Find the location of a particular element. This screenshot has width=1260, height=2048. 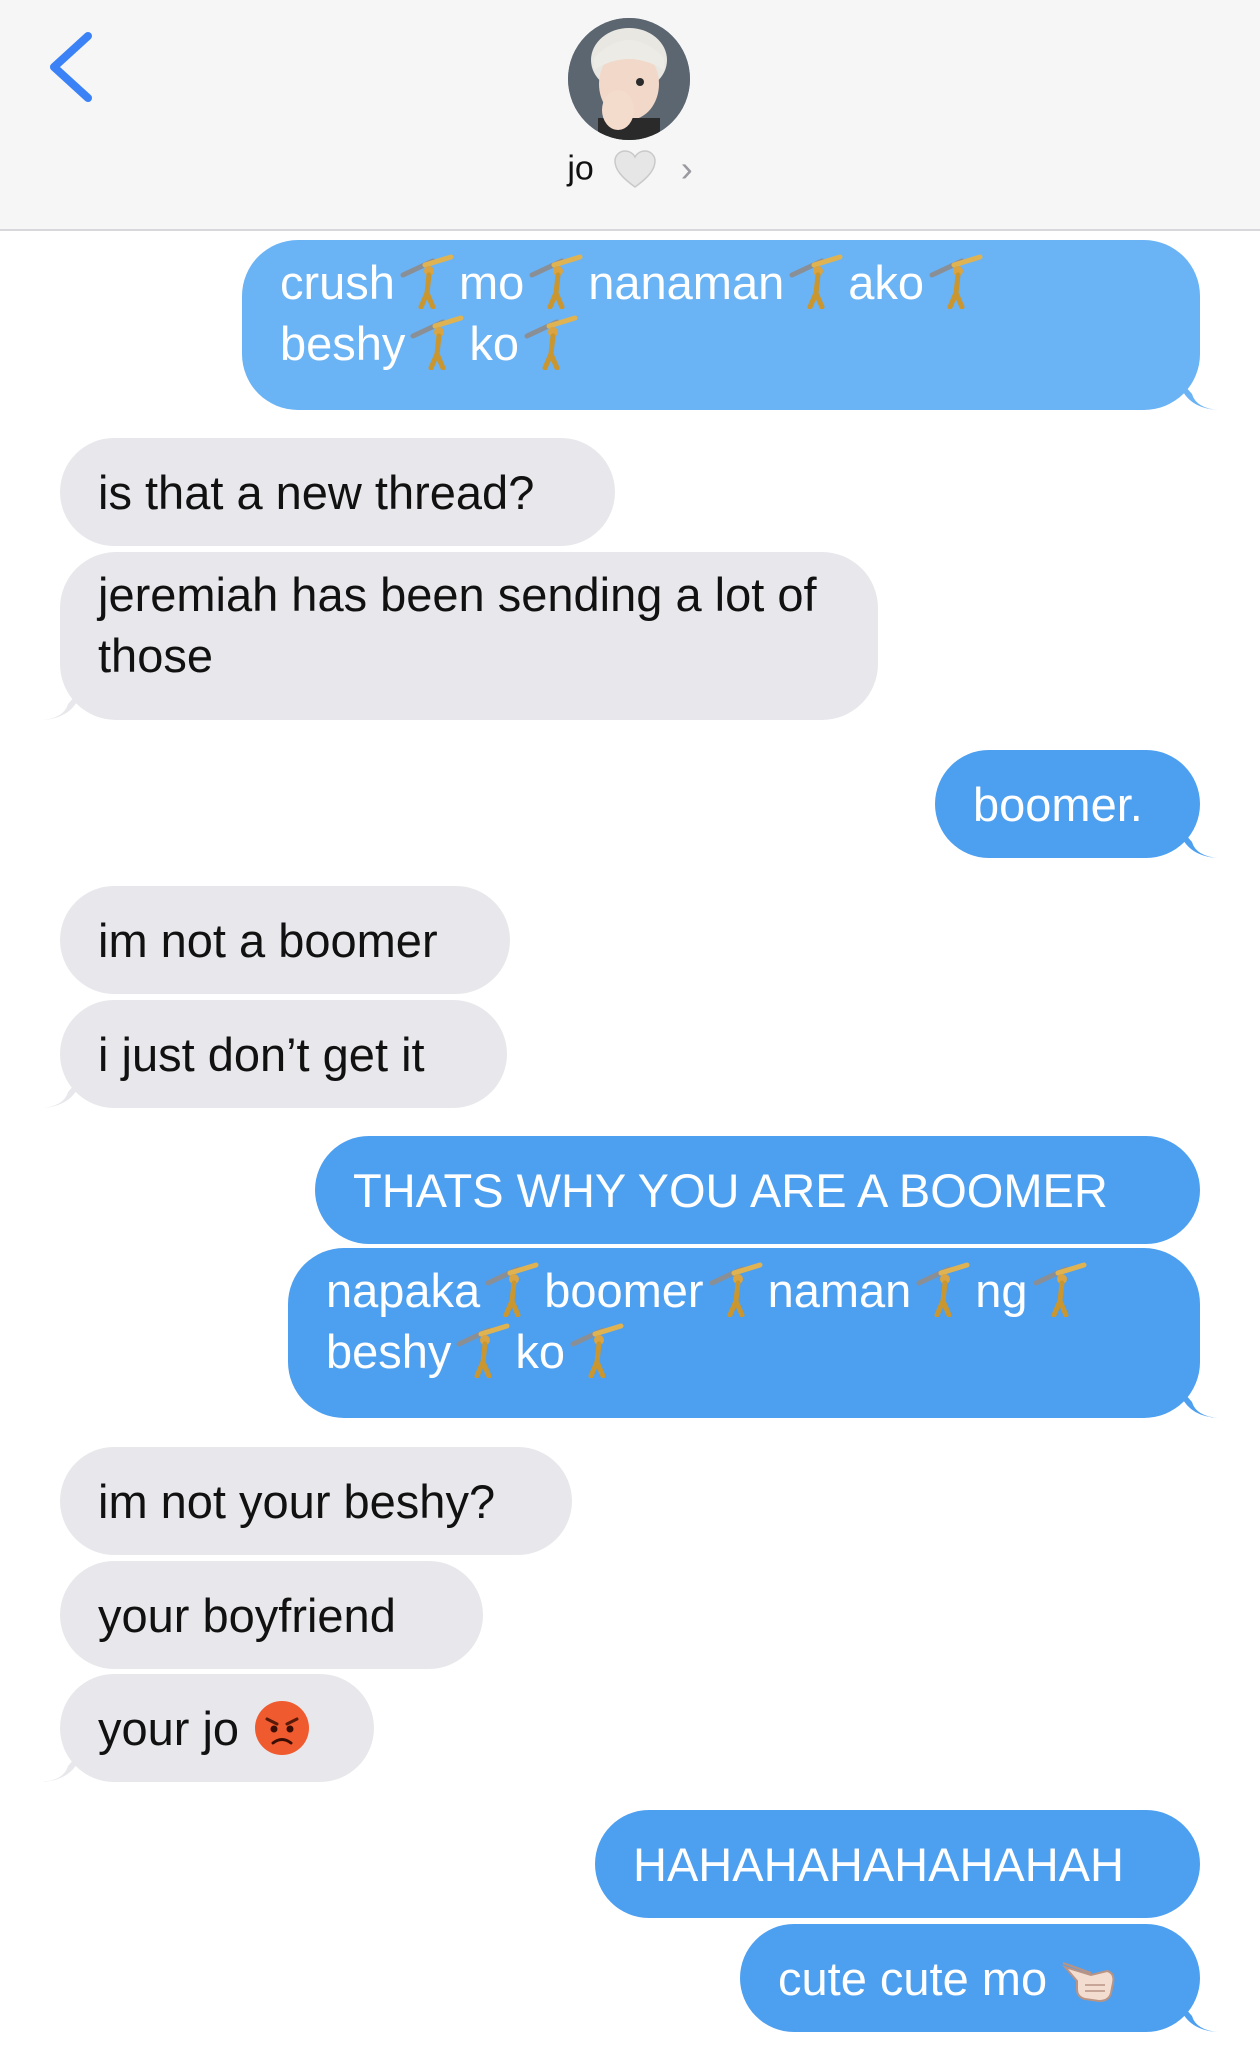

chevron-right-icon: › is located at coordinates (686, 169).